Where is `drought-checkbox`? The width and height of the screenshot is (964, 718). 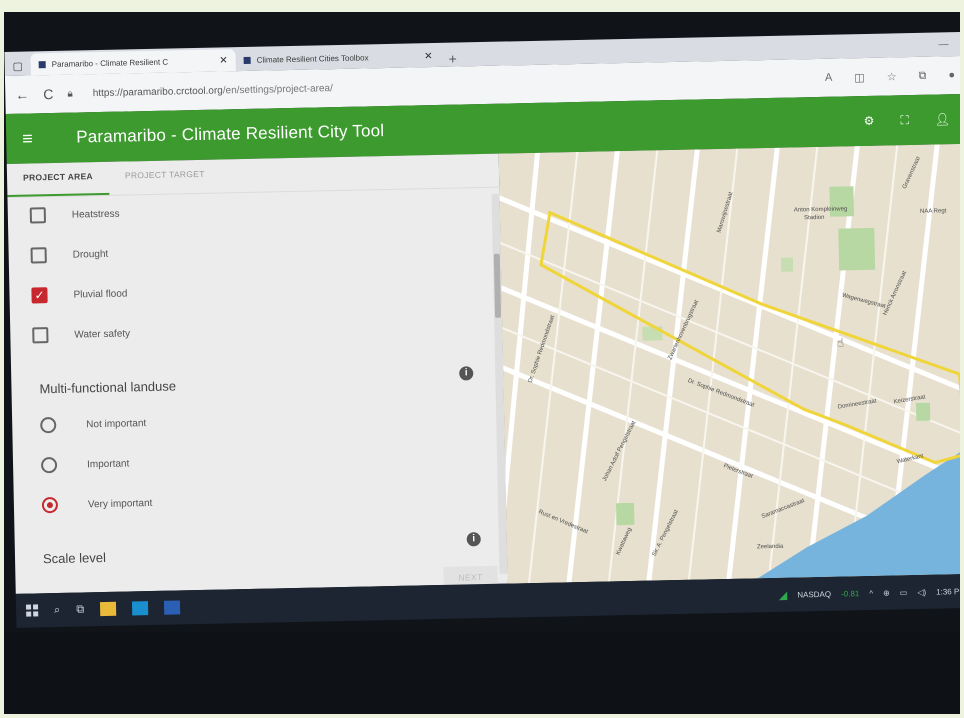
drought-checkbox is located at coordinates (38, 255).